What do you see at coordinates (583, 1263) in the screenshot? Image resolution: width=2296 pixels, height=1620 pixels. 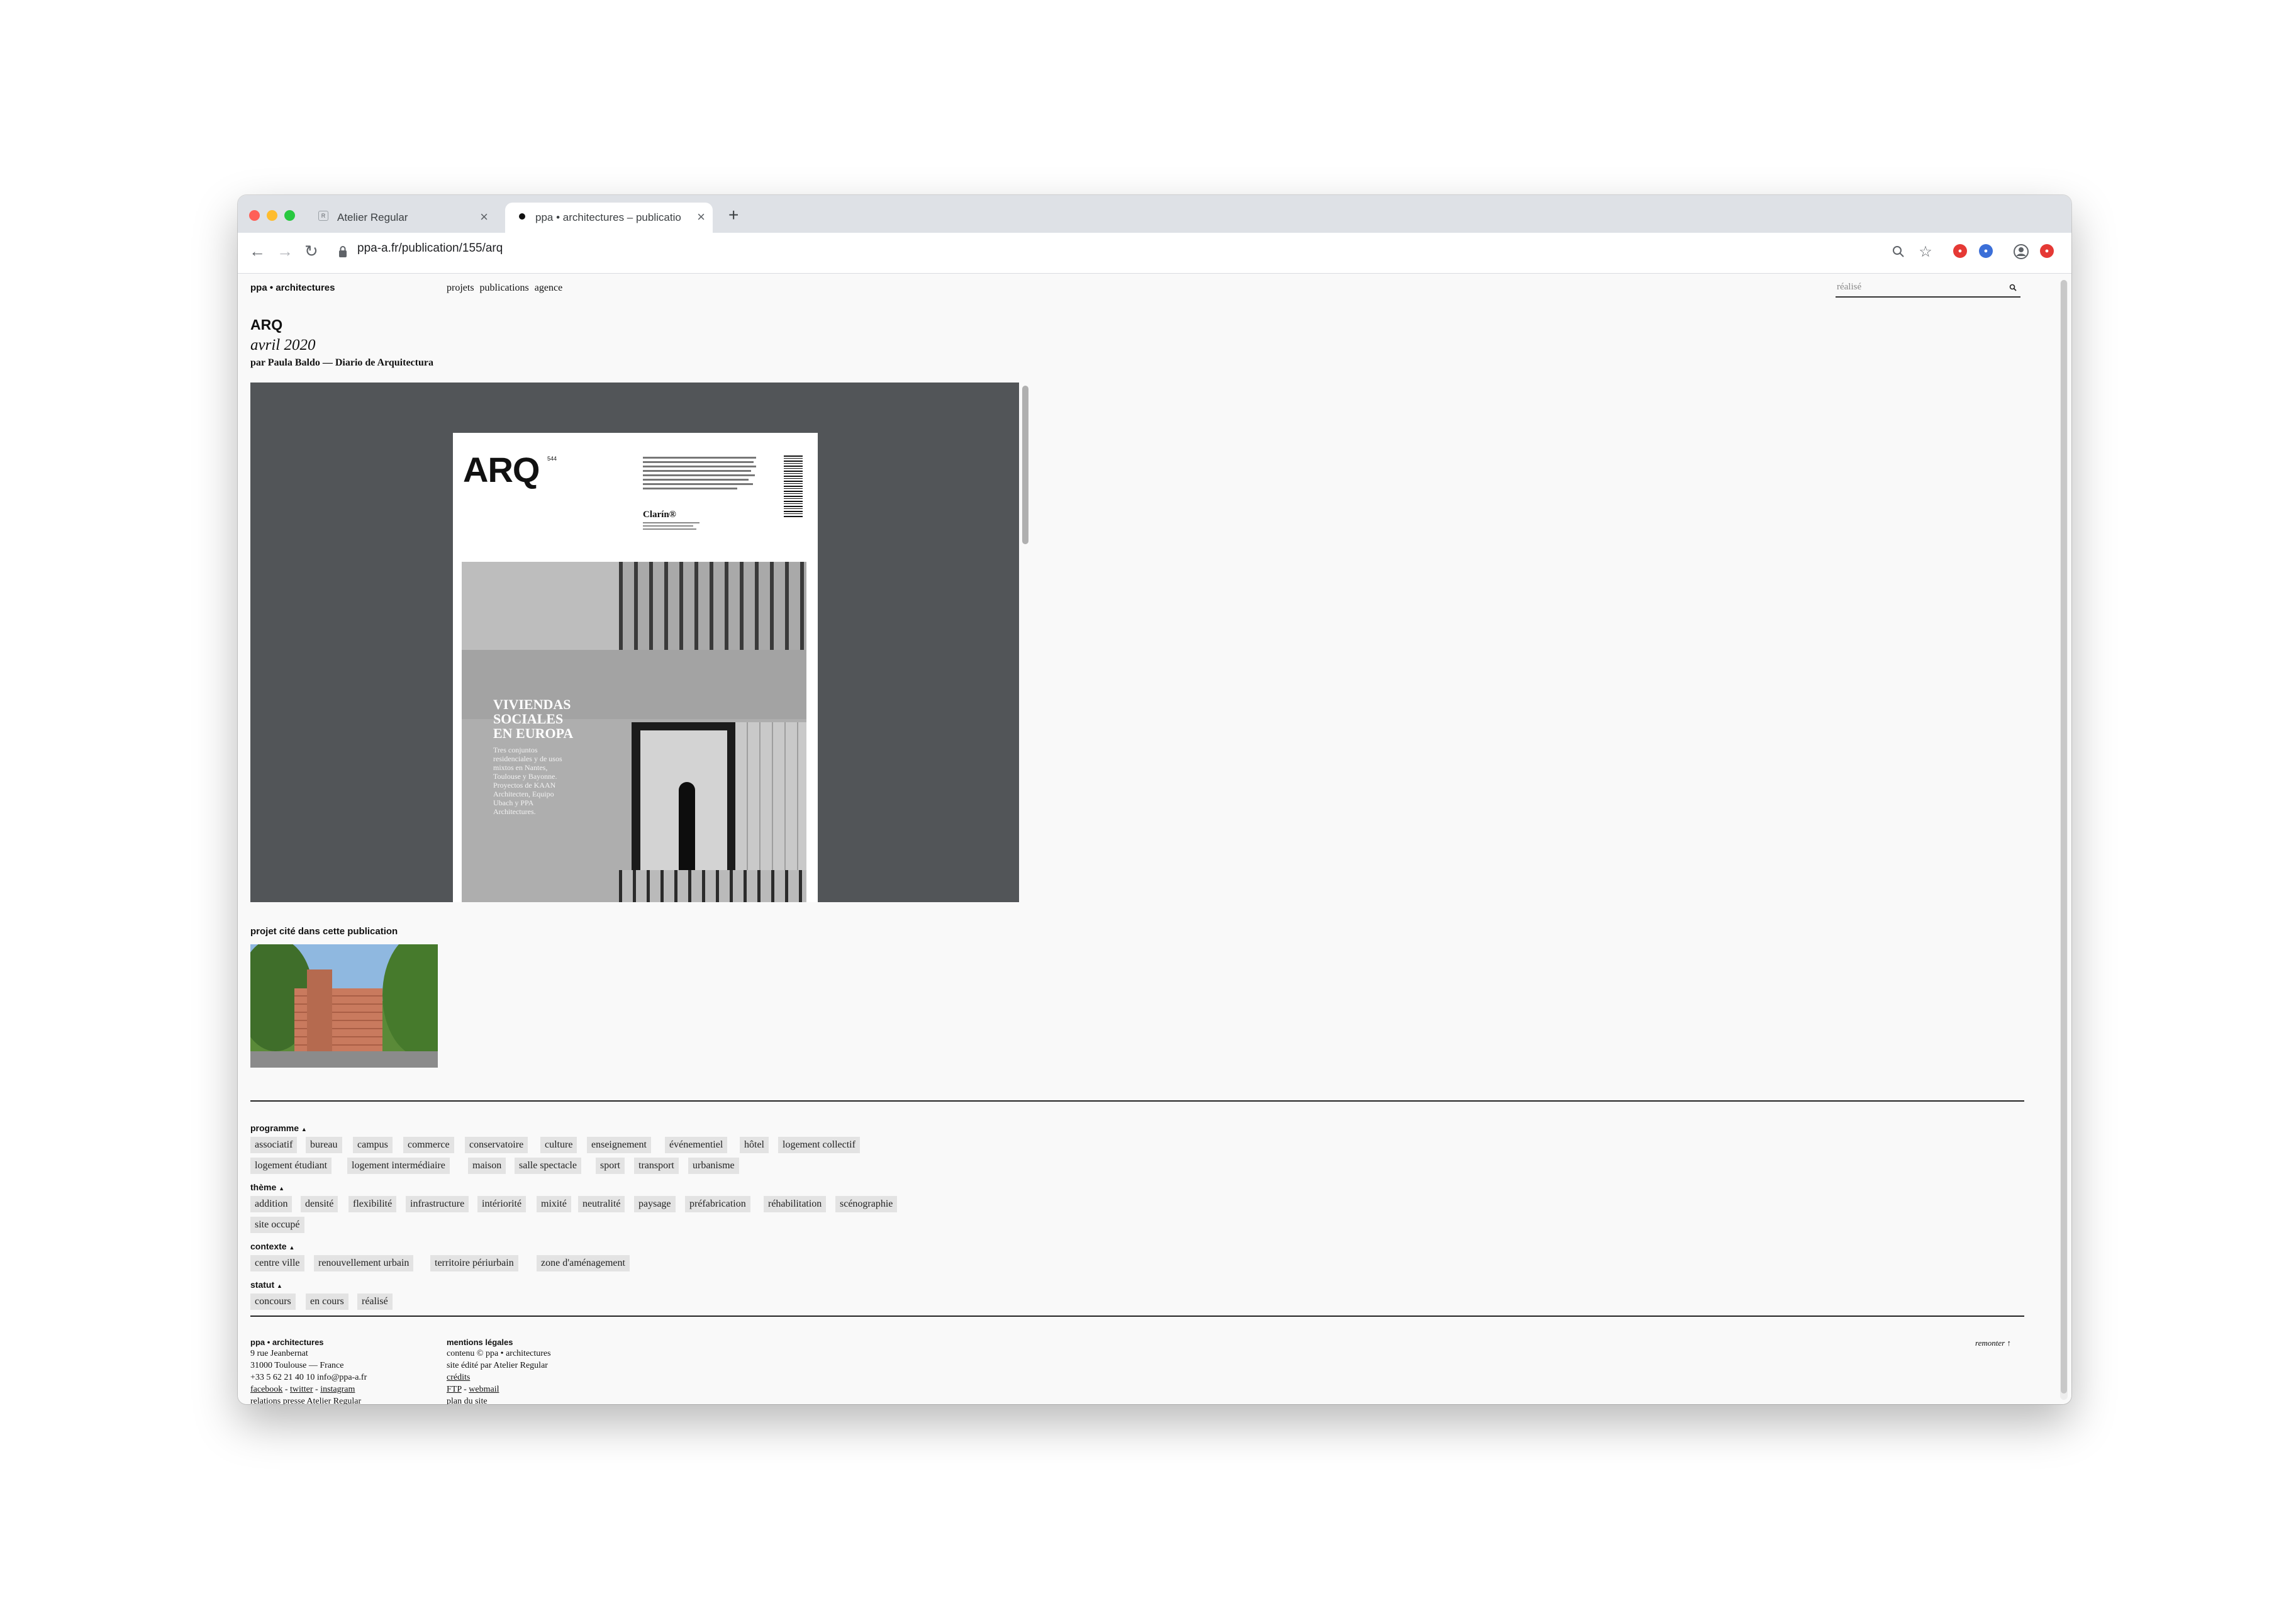 I see `tag-zone-amenagement: zone d'aménagement` at bounding box center [583, 1263].